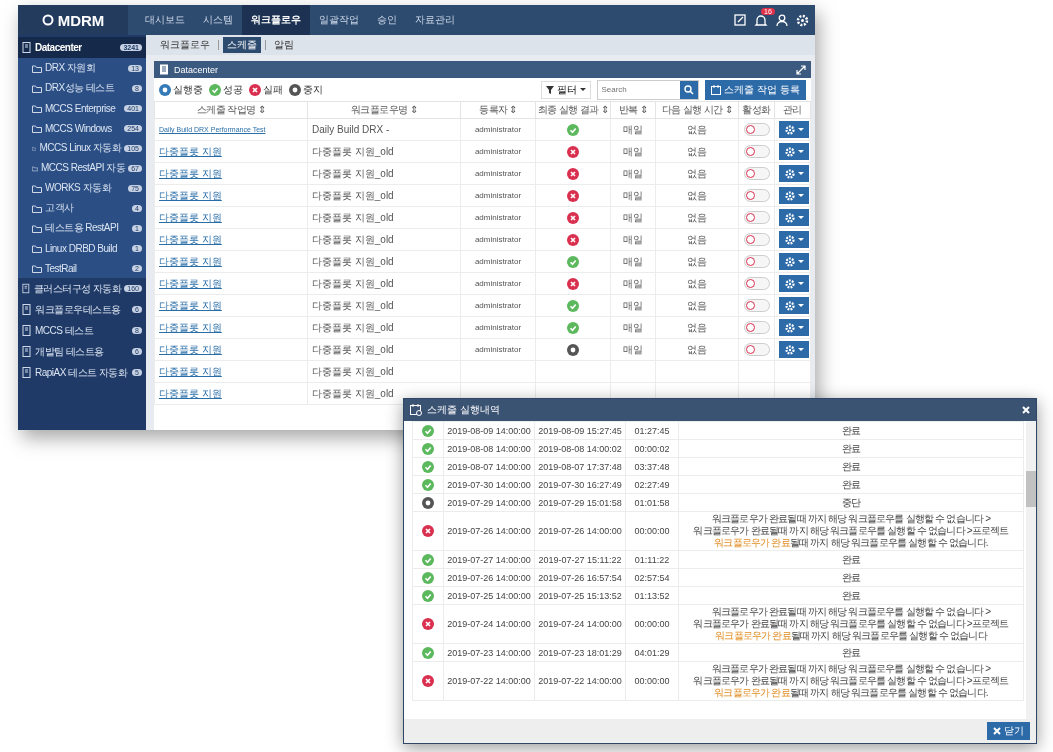  I want to click on table-cell: 2019-08-08 14:00:00, so click(489, 448).